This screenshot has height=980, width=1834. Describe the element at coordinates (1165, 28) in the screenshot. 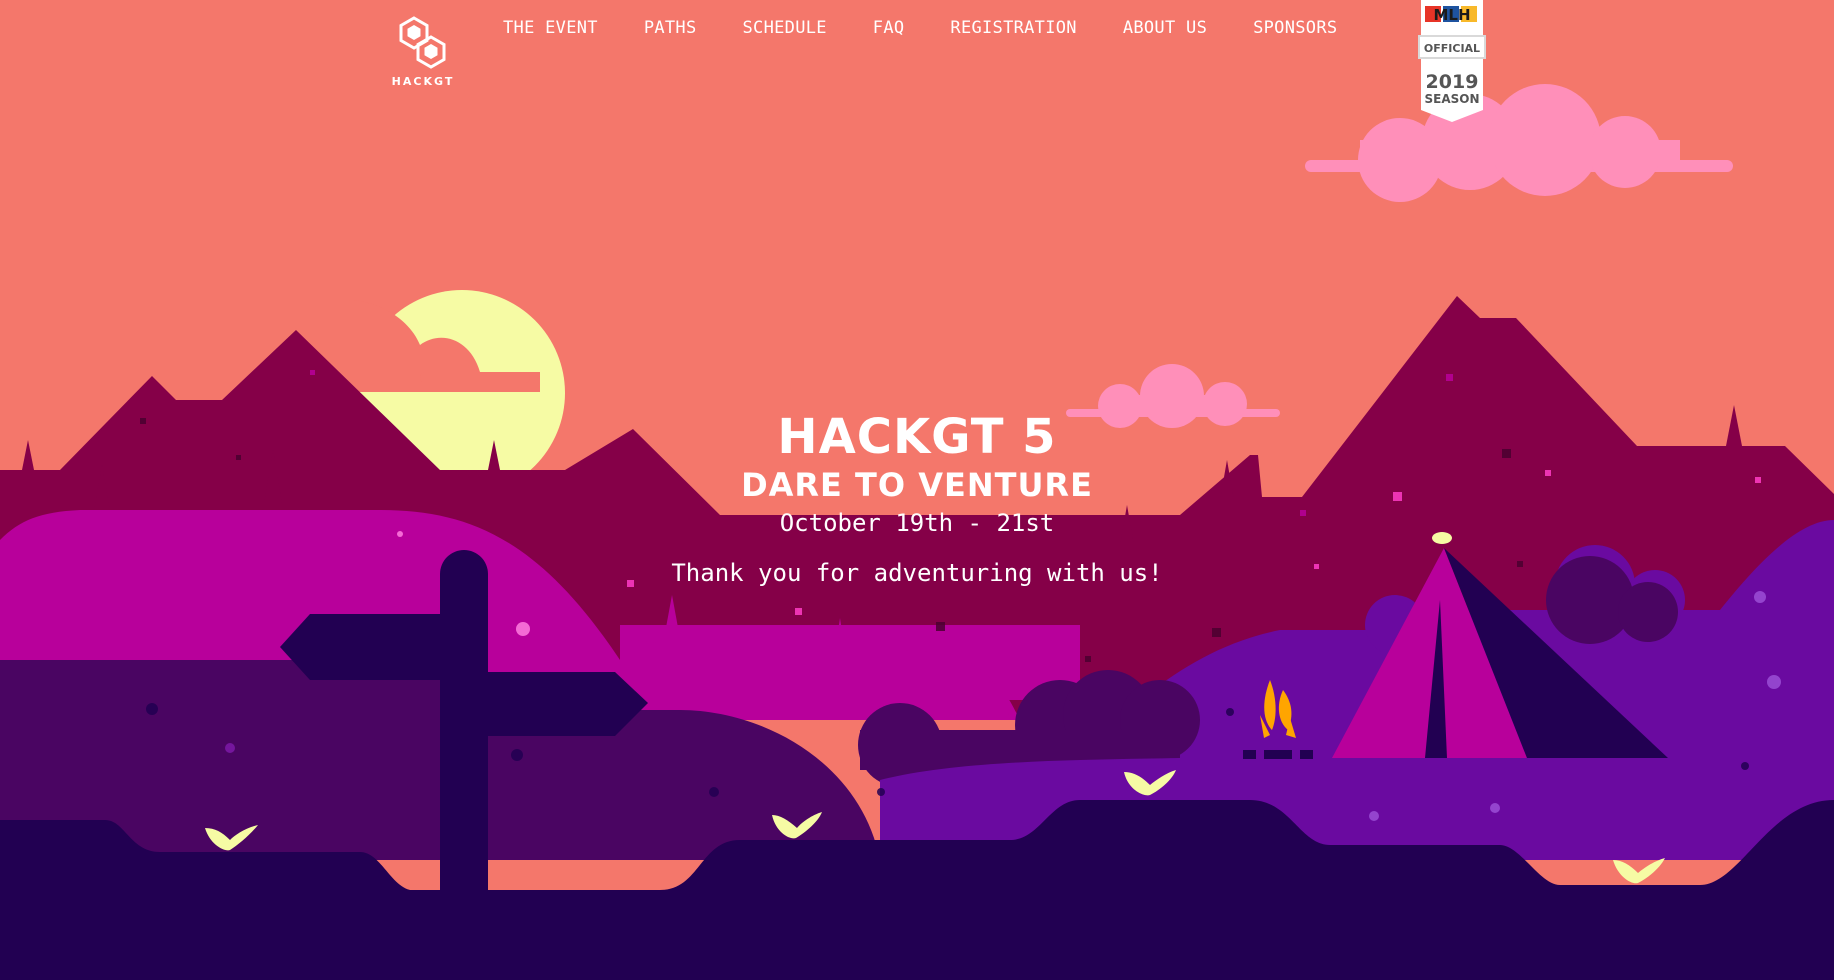

I see `nav-about-us: ABOUT US` at that location.